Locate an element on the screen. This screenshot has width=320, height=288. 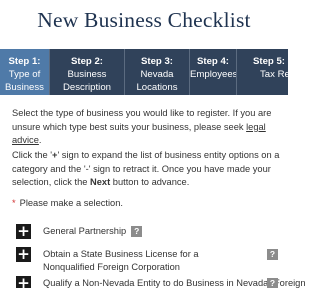
step-5-name: Tax Requirements is located at coordinates (274, 74).